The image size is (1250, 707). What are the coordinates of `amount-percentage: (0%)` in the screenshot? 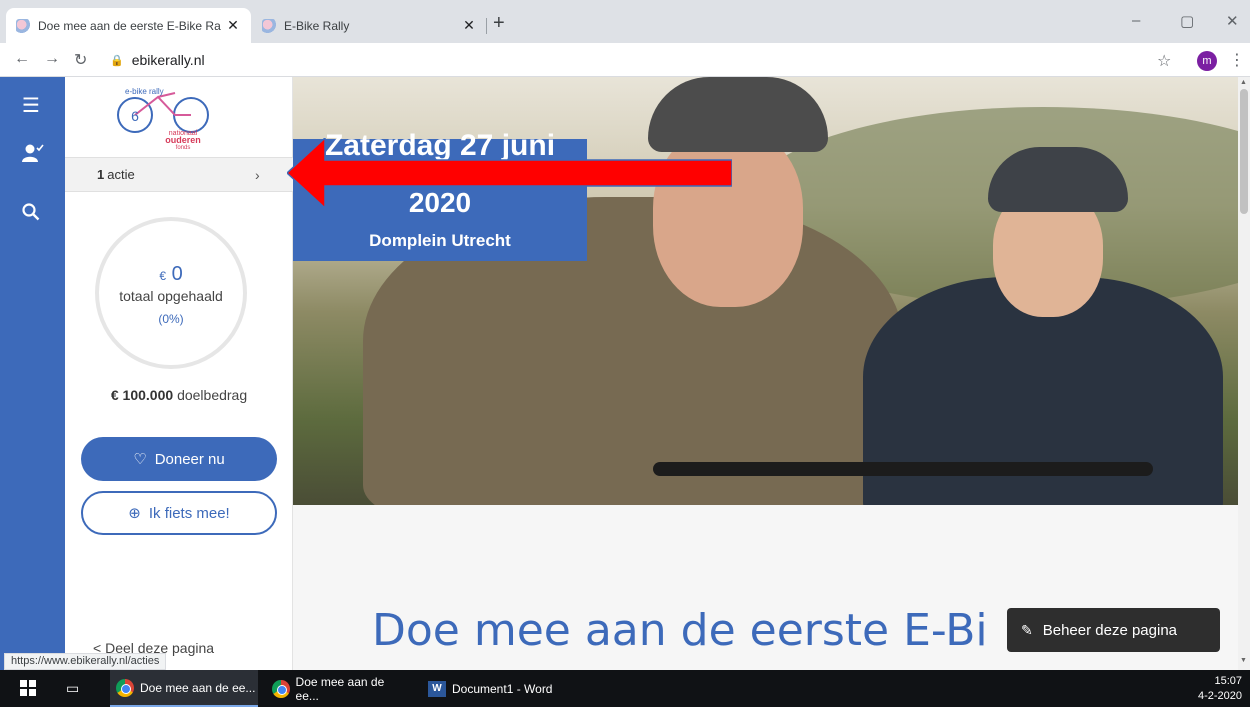 It's located at (171, 319).